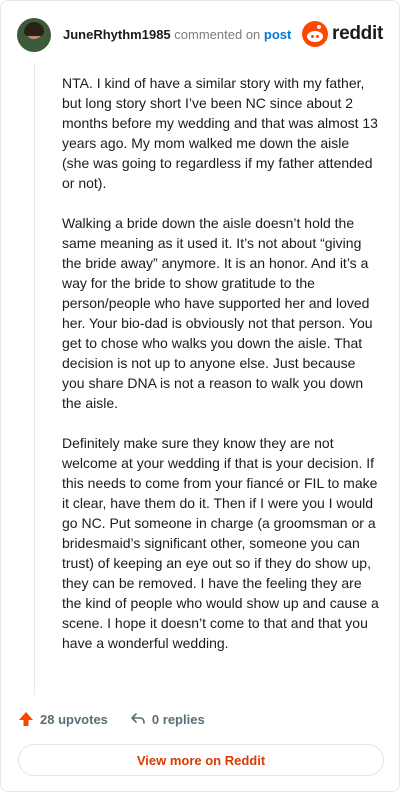 The width and height of the screenshot is (400, 792). What do you see at coordinates (217, 34) in the screenshot?
I see `action-text: commented on` at bounding box center [217, 34].